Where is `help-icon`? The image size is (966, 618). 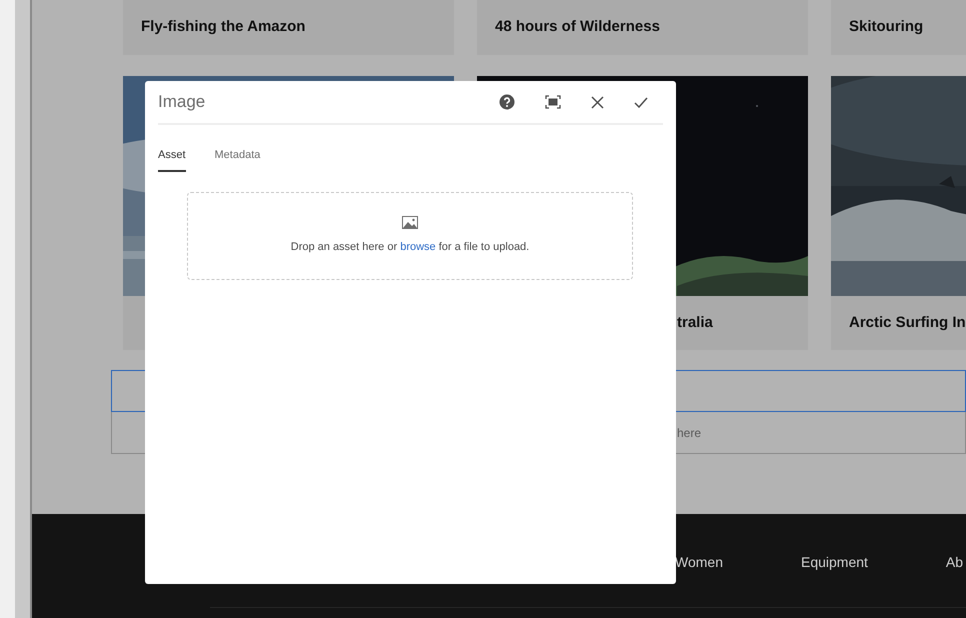 help-icon is located at coordinates (507, 102).